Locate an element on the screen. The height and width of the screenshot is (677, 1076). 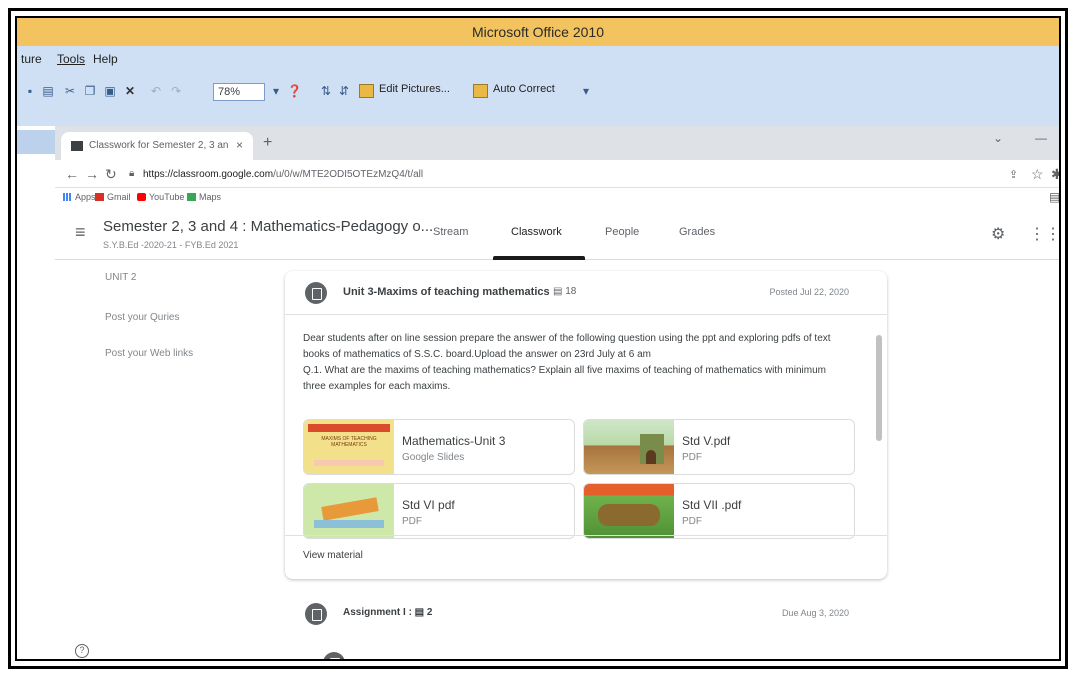
scrollbar-thumb is located at coordinates (879, 388).